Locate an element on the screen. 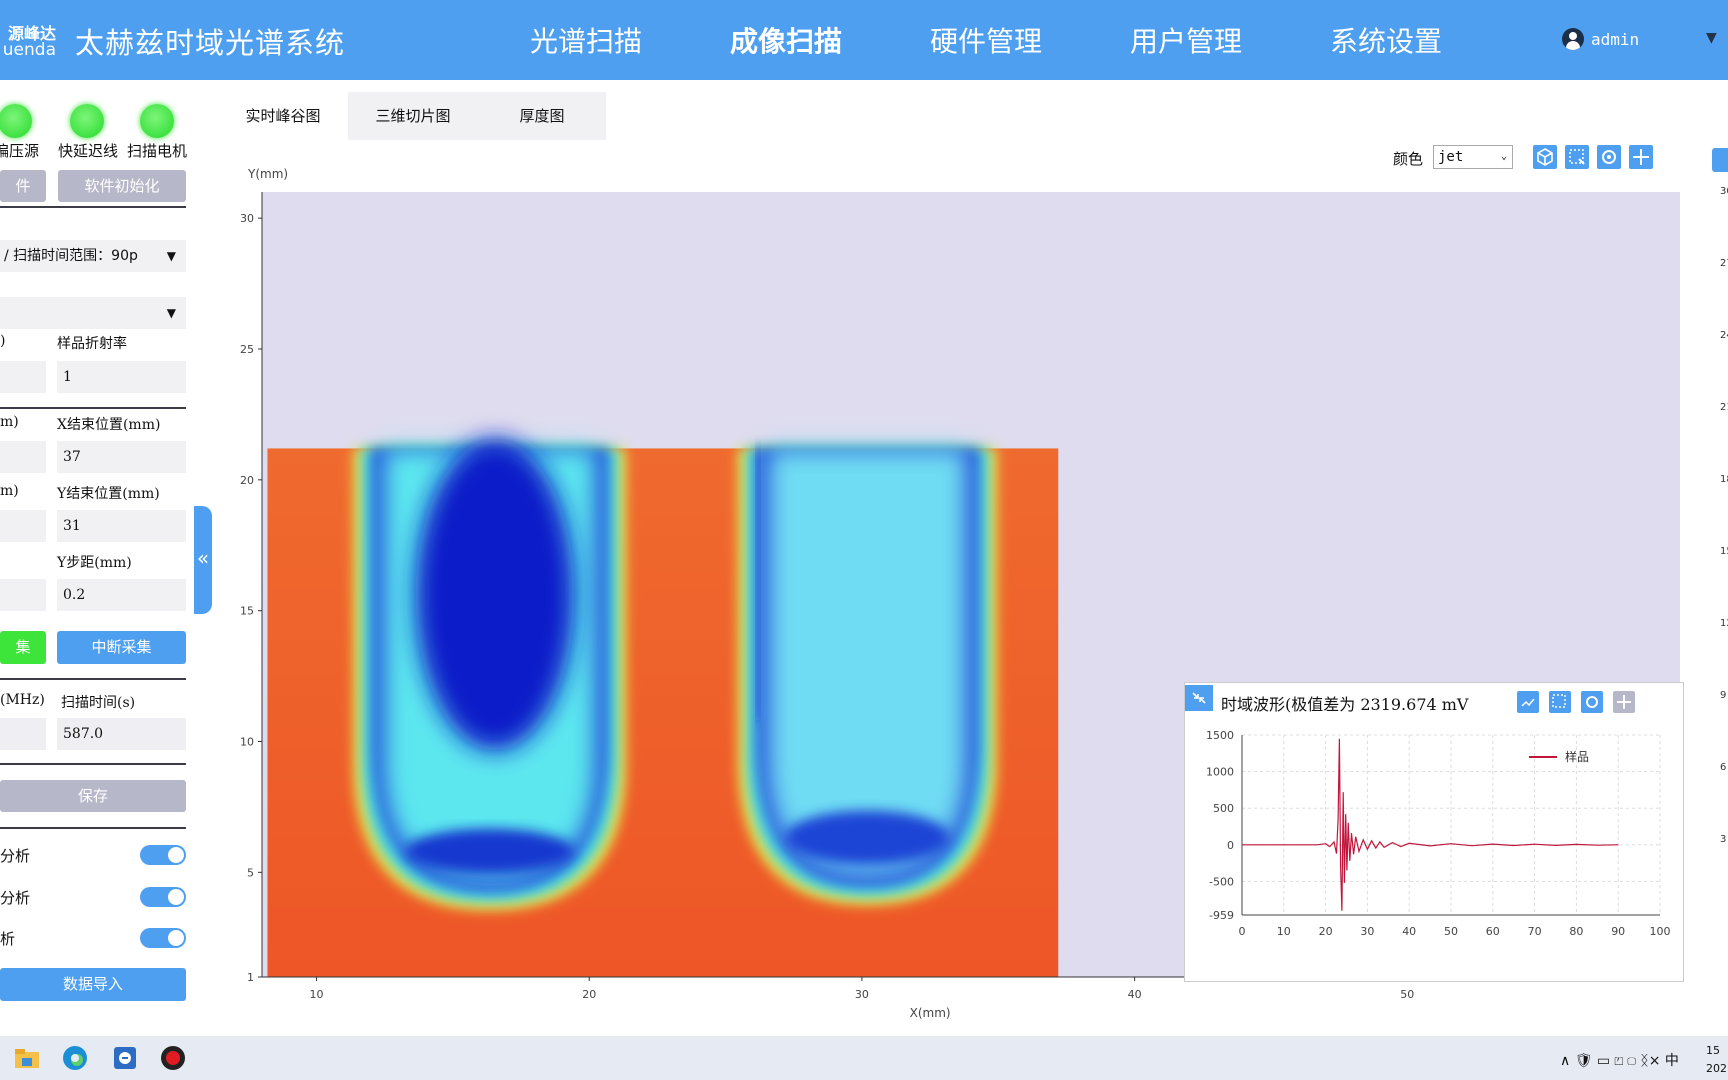  save-image-icon is located at coordinates (1528, 702).